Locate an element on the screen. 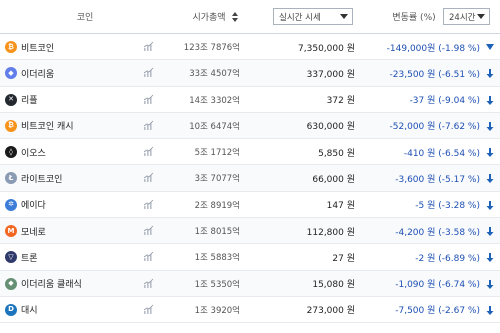  coin-name: 에이다 is located at coordinates (33, 205).